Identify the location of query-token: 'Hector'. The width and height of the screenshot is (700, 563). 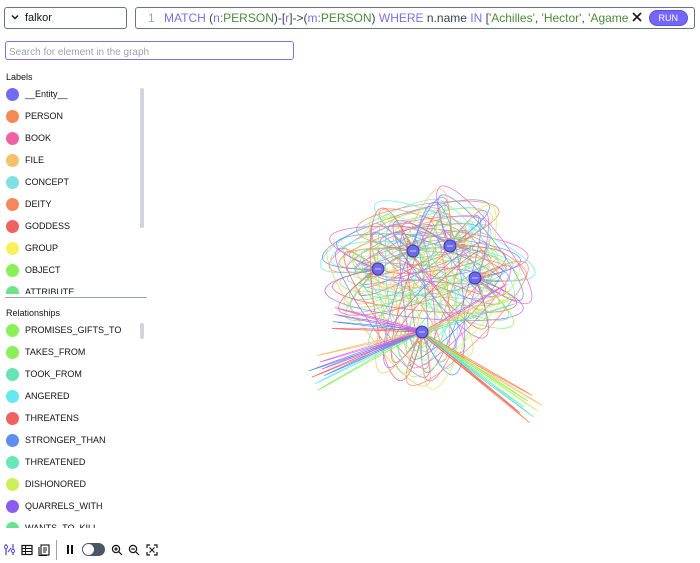
(561, 18).